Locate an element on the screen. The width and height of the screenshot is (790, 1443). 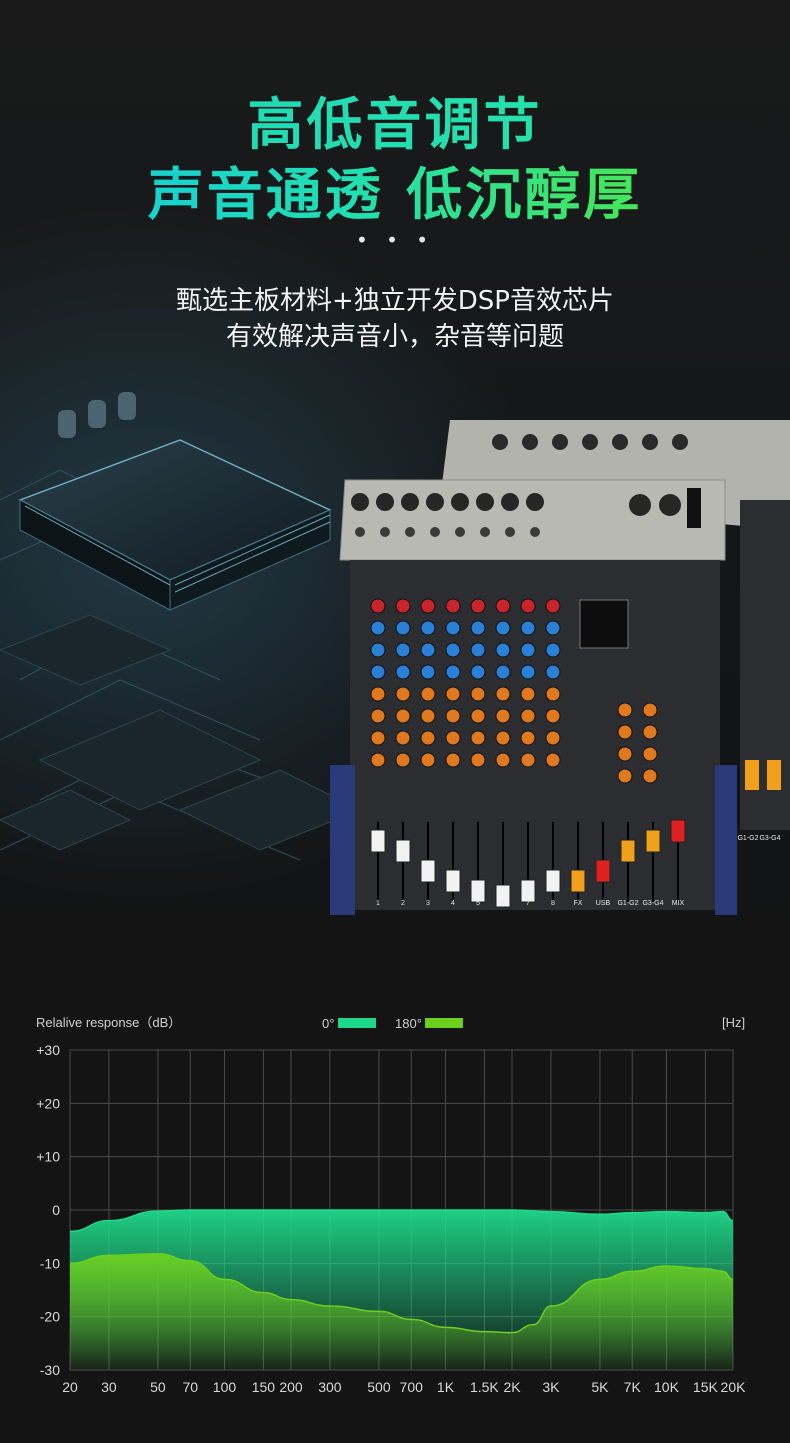
side-handle-left is located at coordinates (342, 840).